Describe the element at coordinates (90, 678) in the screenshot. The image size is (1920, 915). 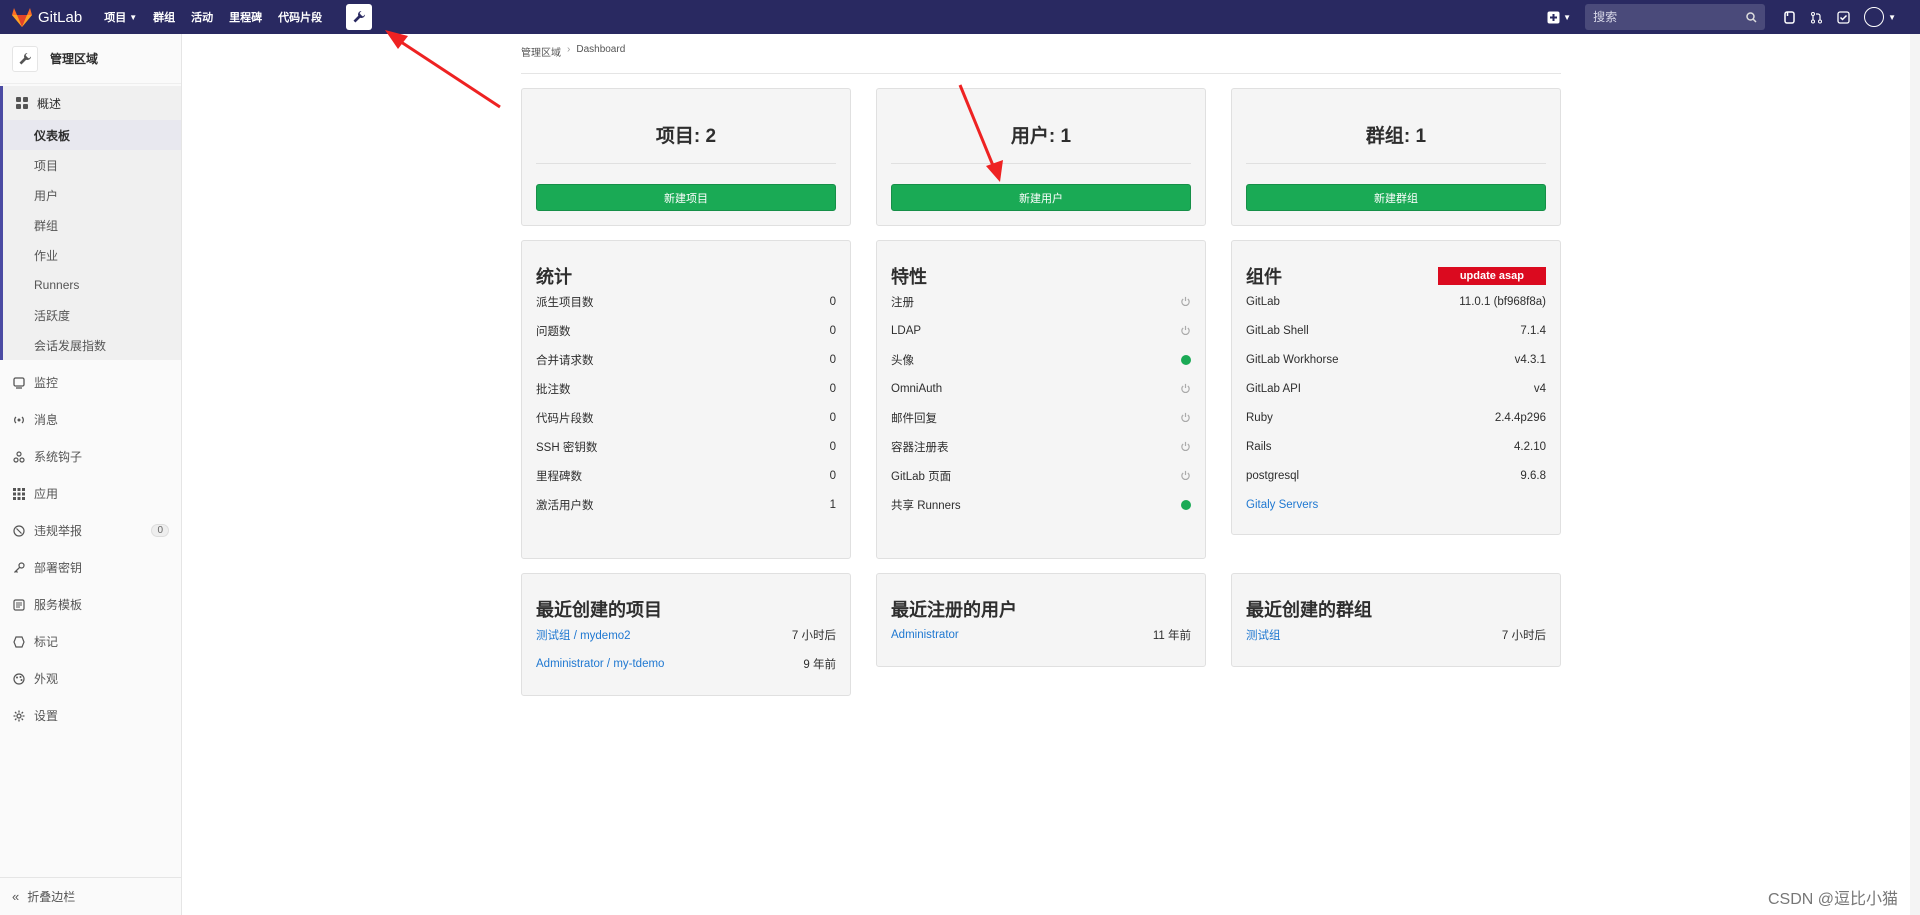
I see `sidebar-item-appearance: 外观` at that location.